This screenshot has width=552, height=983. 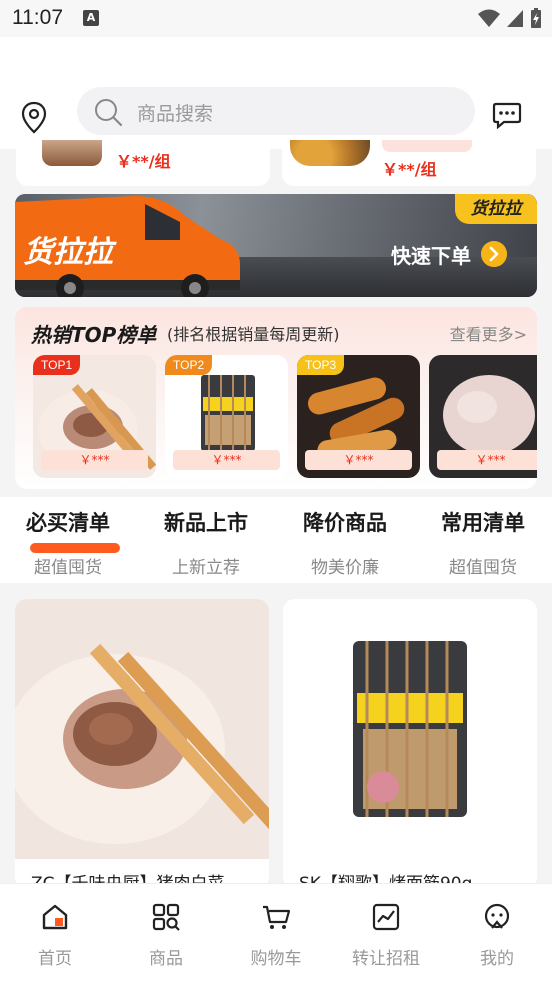 What do you see at coordinates (276, 111) in the screenshot?
I see `search-bar: 商品搜索` at bounding box center [276, 111].